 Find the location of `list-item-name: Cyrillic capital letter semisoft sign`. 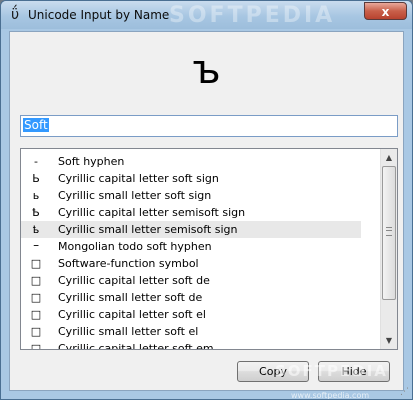

list-item-name: Cyrillic capital letter semisoft sign is located at coordinates (152, 212).